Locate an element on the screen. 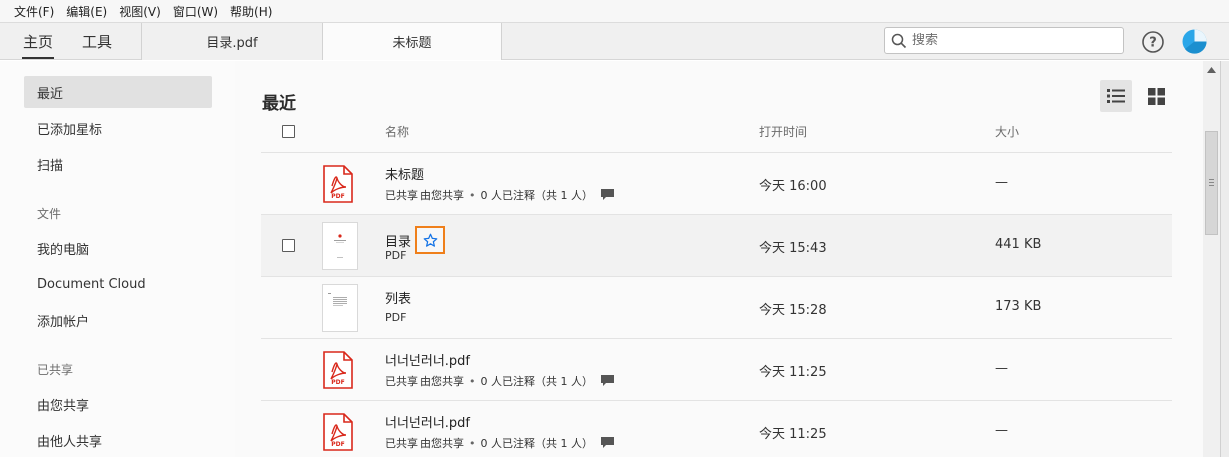  grip-icon is located at coordinates (1211, 182).